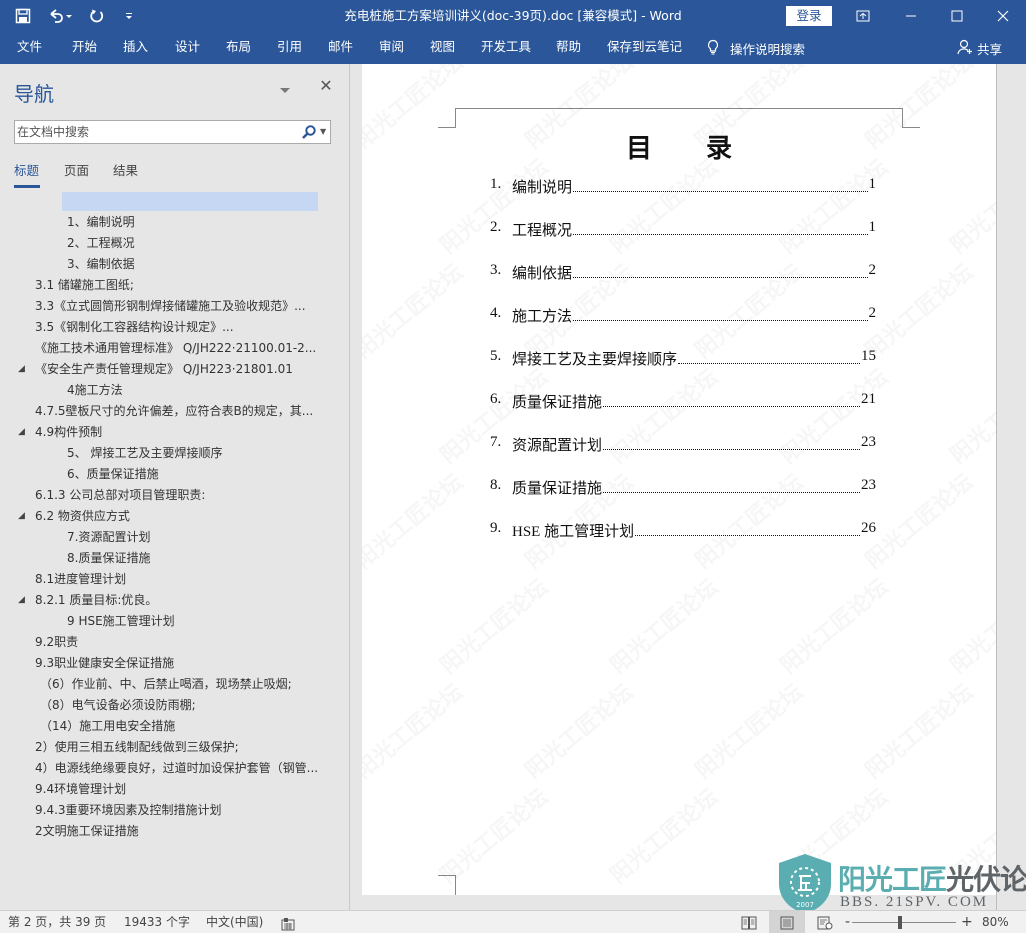 The image size is (1026, 933). I want to click on toc-entry: 3. 编制依据 2, so click(683, 283).